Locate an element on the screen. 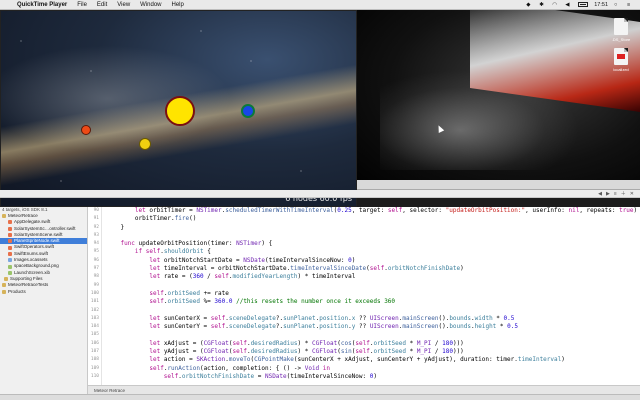  jump-forward-icon: ▶ is located at coordinates (608, 194).